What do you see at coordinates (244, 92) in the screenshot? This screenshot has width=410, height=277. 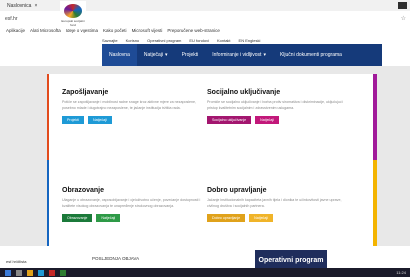 I see `card-title: Socijalno uključivanje` at bounding box center [244, 92].